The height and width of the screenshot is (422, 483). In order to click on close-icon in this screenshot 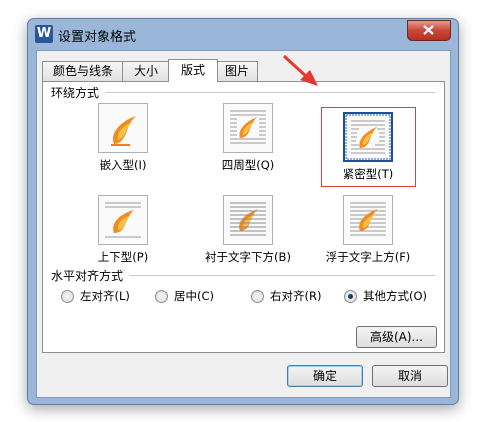, I will do `click(428, 30)`.